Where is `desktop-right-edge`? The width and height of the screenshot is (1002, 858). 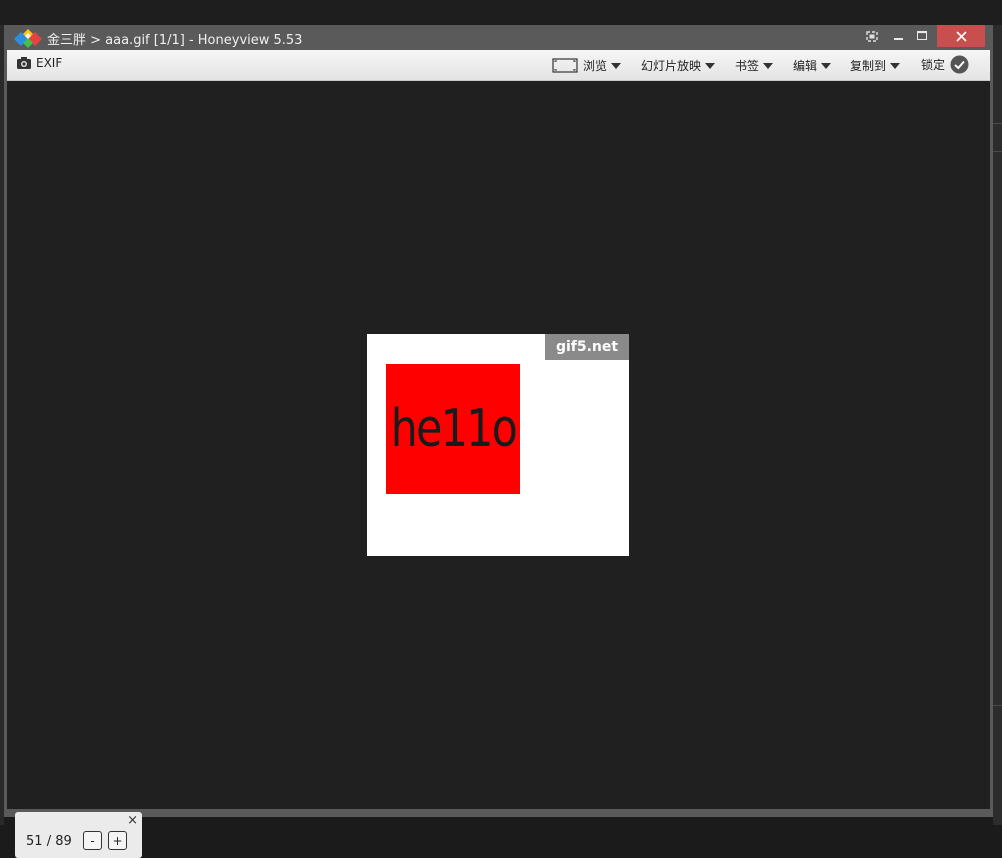
desktop-right-edge is located at coordinates (997, 425).